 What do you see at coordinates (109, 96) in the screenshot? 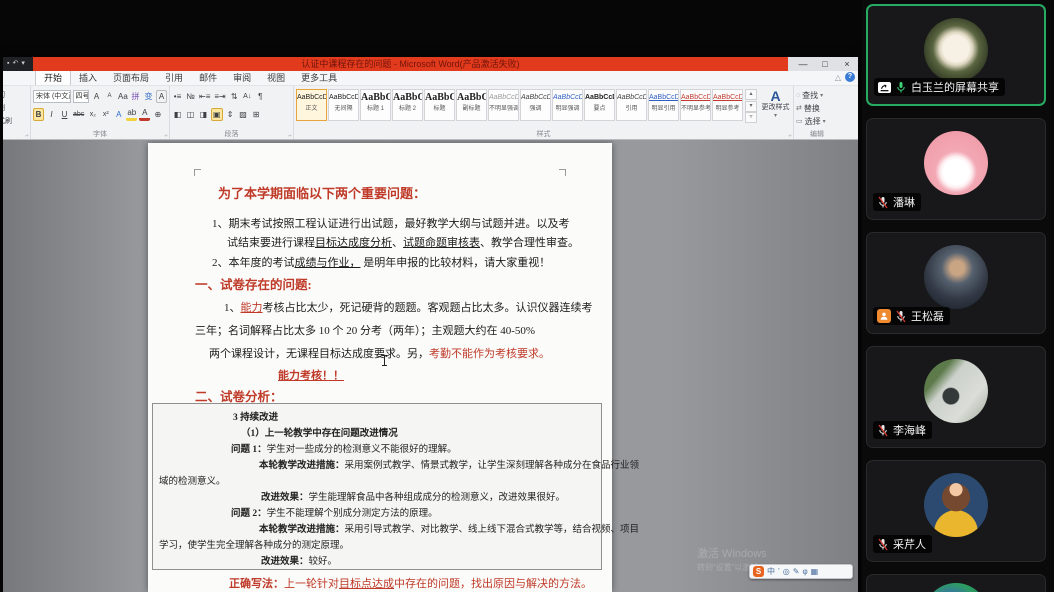
I see `shrink-font-button: A` at bounding box center [109, 96].